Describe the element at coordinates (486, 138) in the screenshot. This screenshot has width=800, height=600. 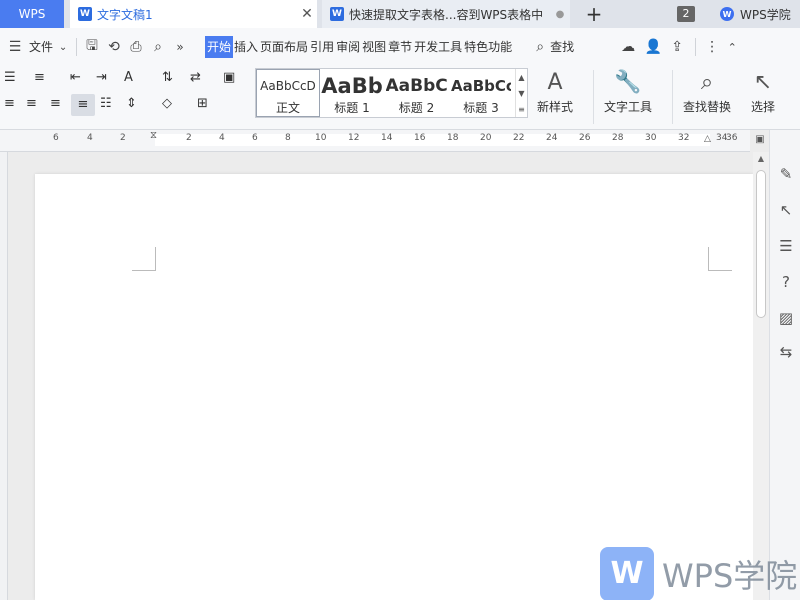
I see `ruler-number: 20` at that location.